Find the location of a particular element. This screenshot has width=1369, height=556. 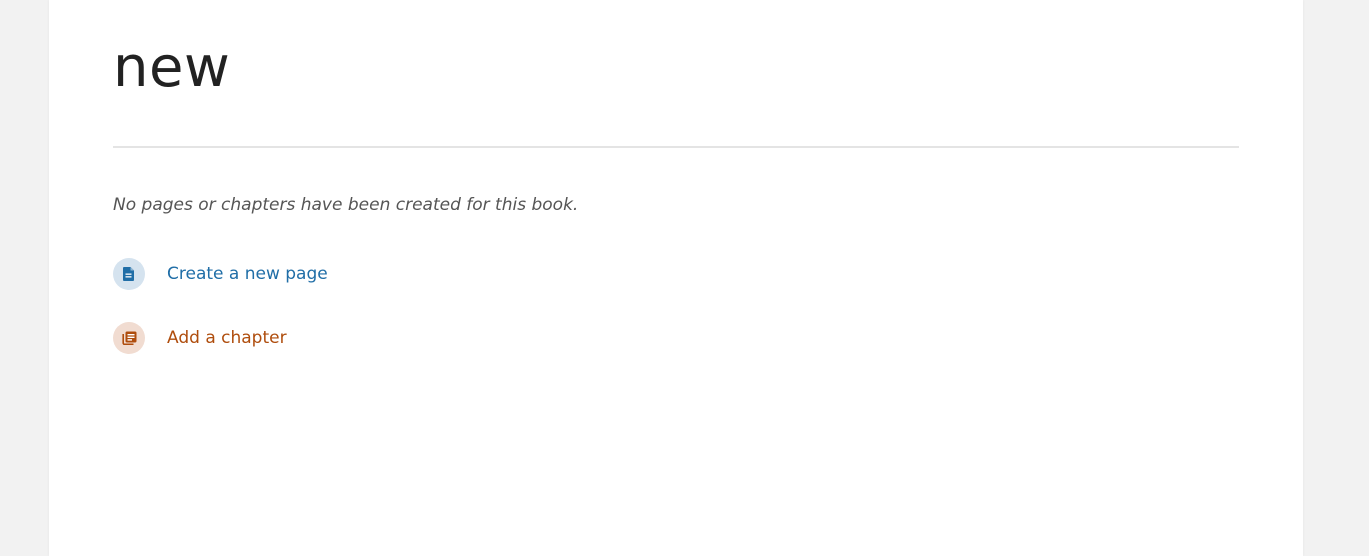

create-new-page-link: Create a new page is located at coordinates (220, 274).